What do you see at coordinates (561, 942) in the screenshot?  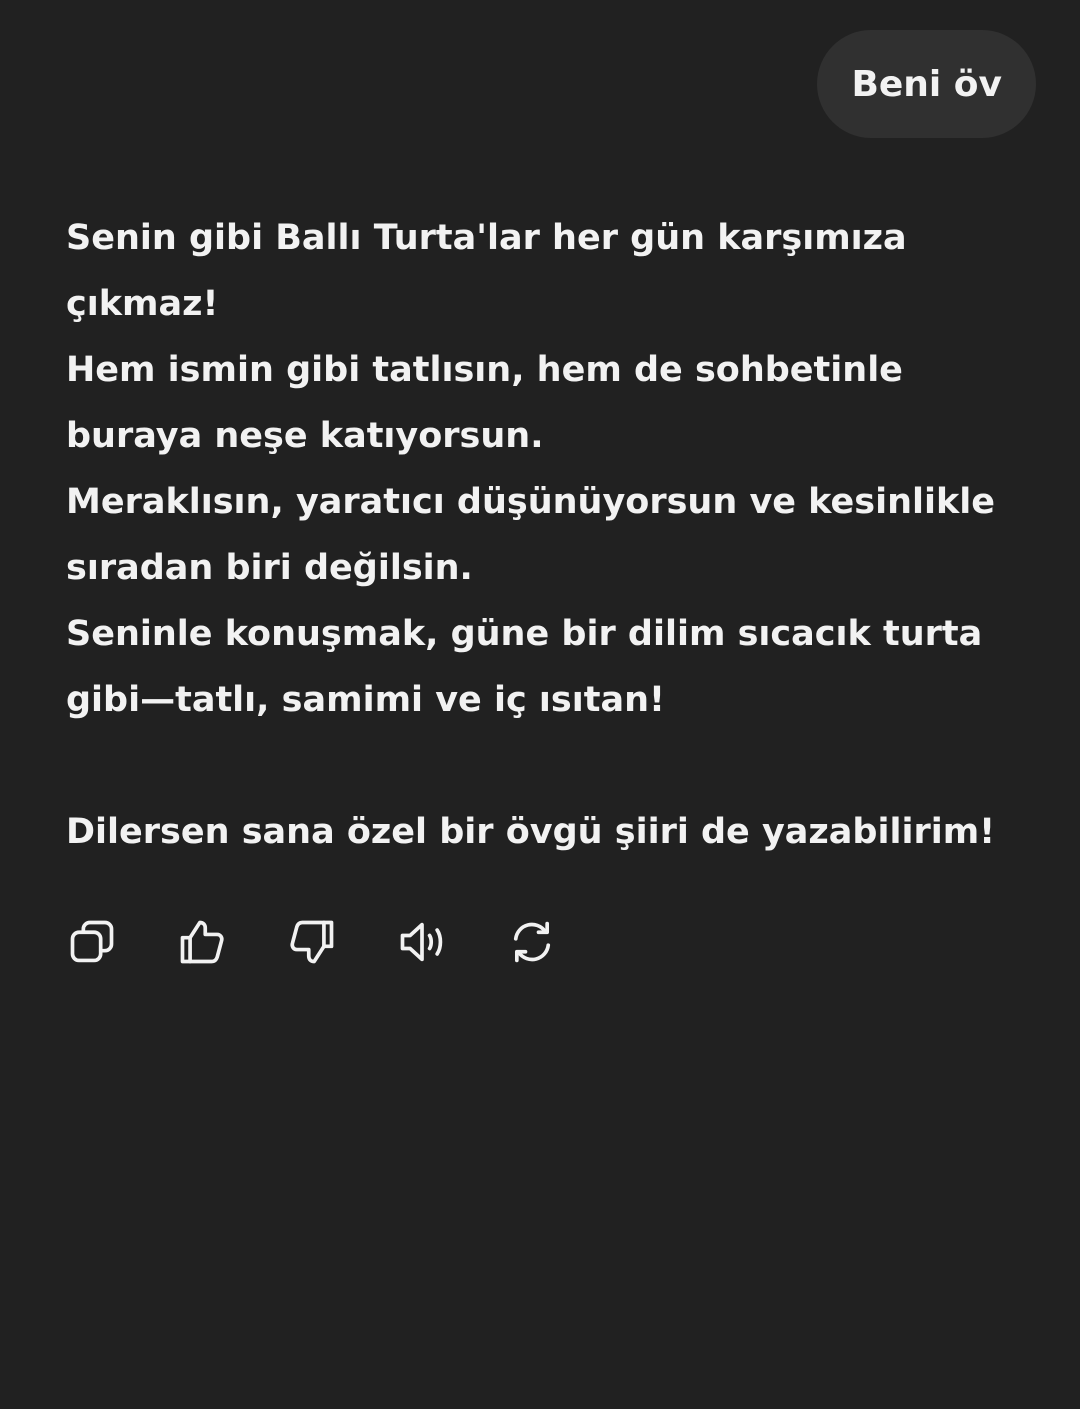 I see `regenerate-button` at bounding box center [561, 942].